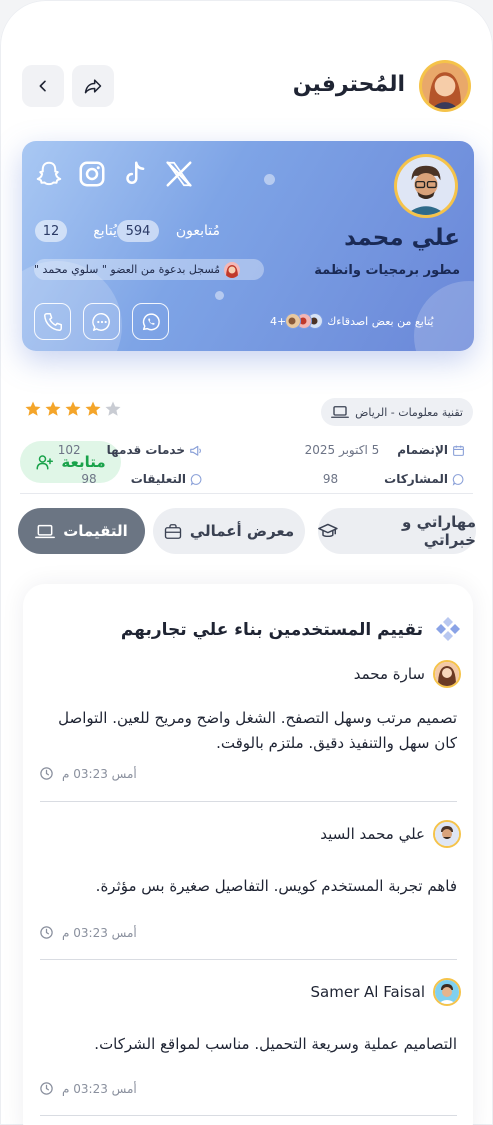  What do you see at coordinates (304, 321) in the screenshot?
I see `mutual-friends-avatars` at bounding box center [304, 321].